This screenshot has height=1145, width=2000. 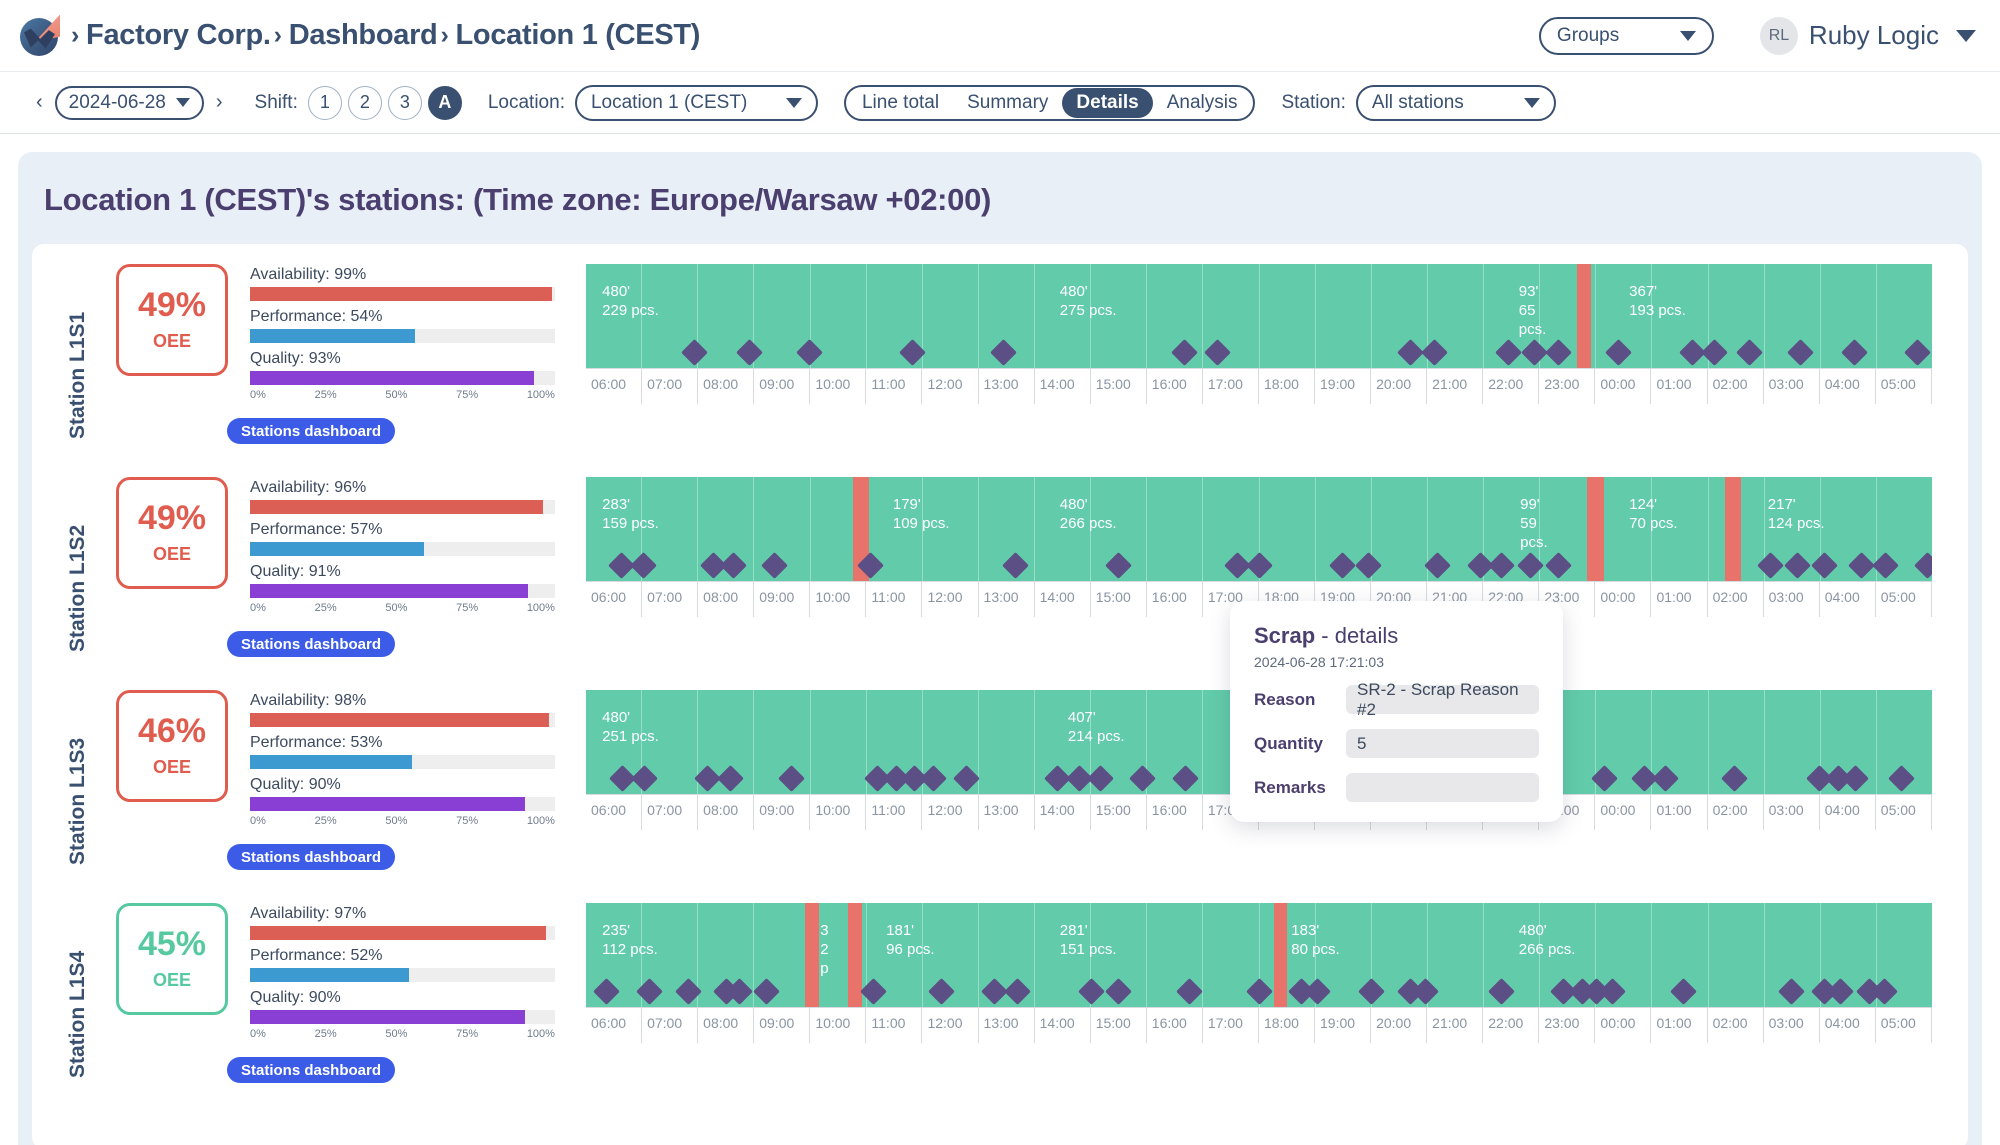 I want to click on tab-analysis: Analysis, so click(x=1202, y=103).